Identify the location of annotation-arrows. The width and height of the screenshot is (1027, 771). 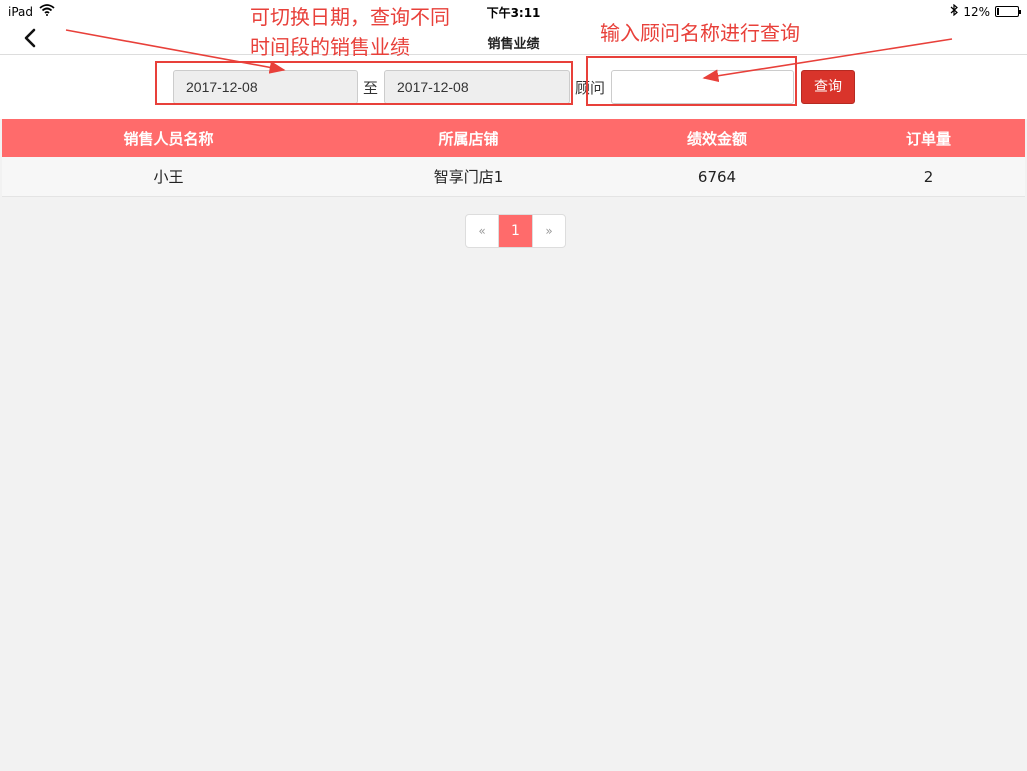
(509, 56).